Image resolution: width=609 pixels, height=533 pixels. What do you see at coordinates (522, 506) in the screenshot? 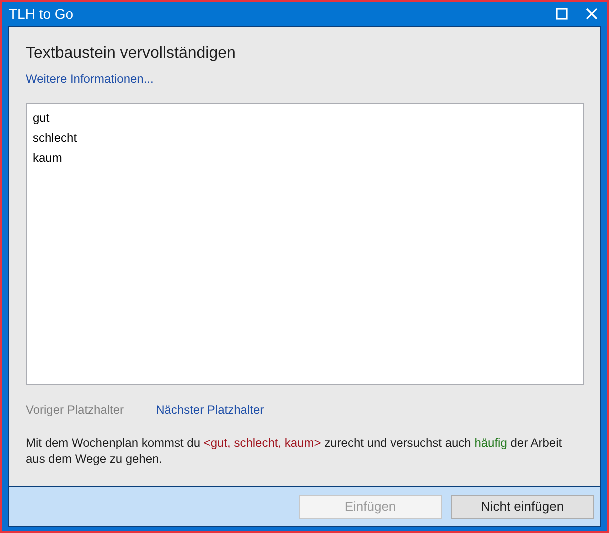
I see `skip-button: Nicht einfügen` at bounding box center [522, 506].